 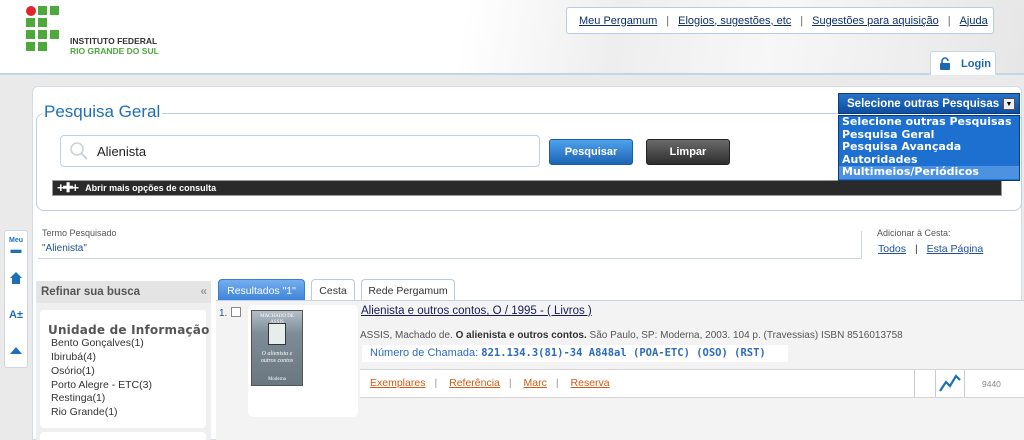 I want to click on padlock-icon, so click(x=945, y=63).